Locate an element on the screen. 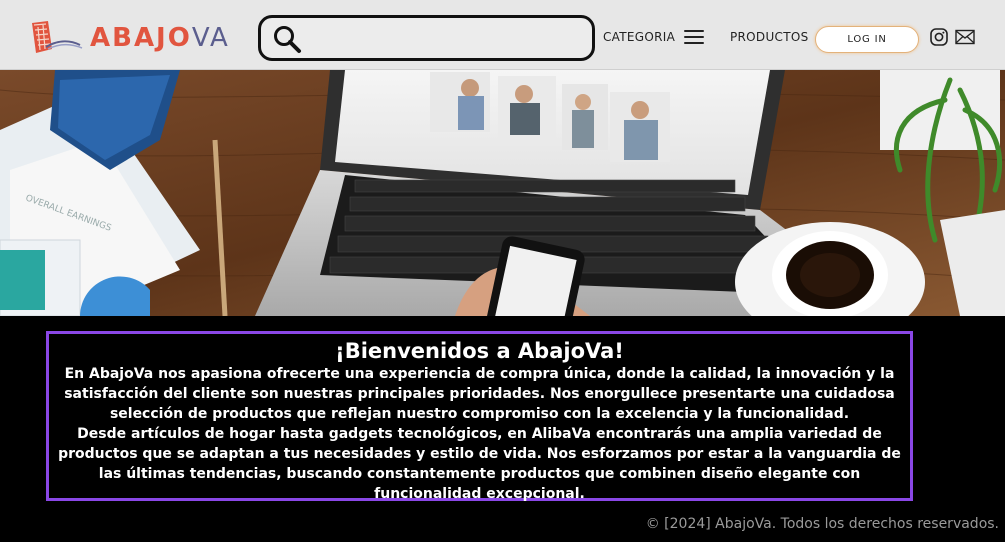 Image resolution: width=1005 pixels, height=542 pixels. logo-icon is located at coordinates (57, 37).